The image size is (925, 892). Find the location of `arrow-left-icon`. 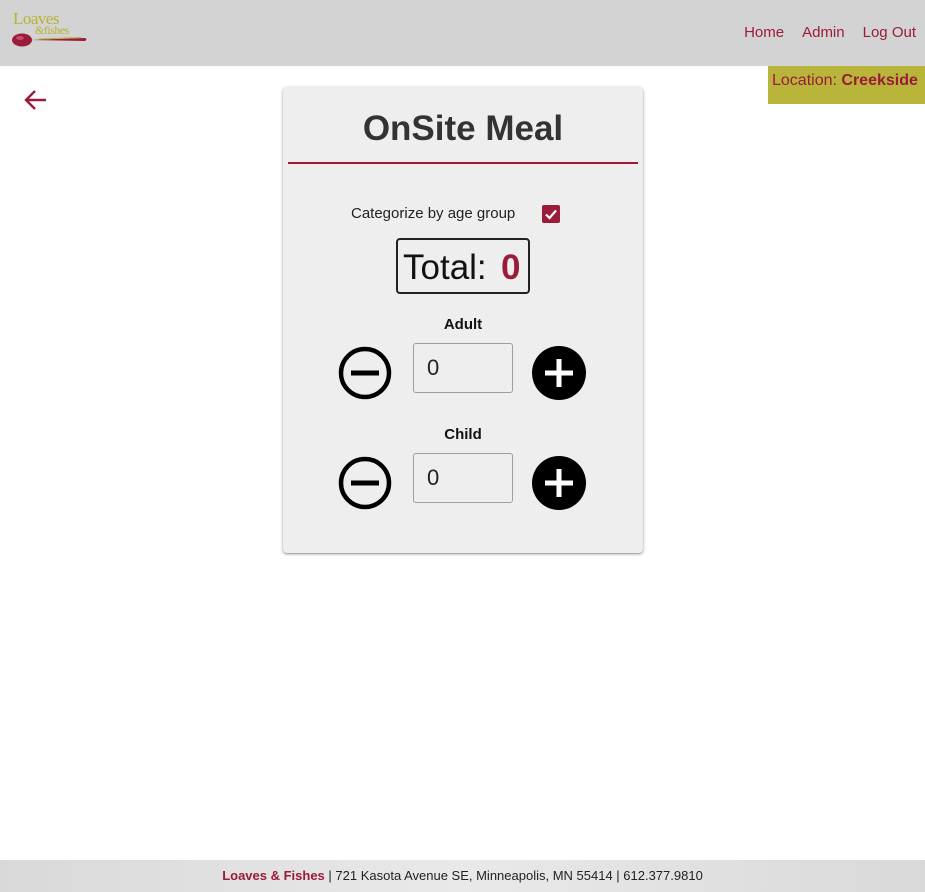

arrow-left-icon is located at coordinates (35, 100).